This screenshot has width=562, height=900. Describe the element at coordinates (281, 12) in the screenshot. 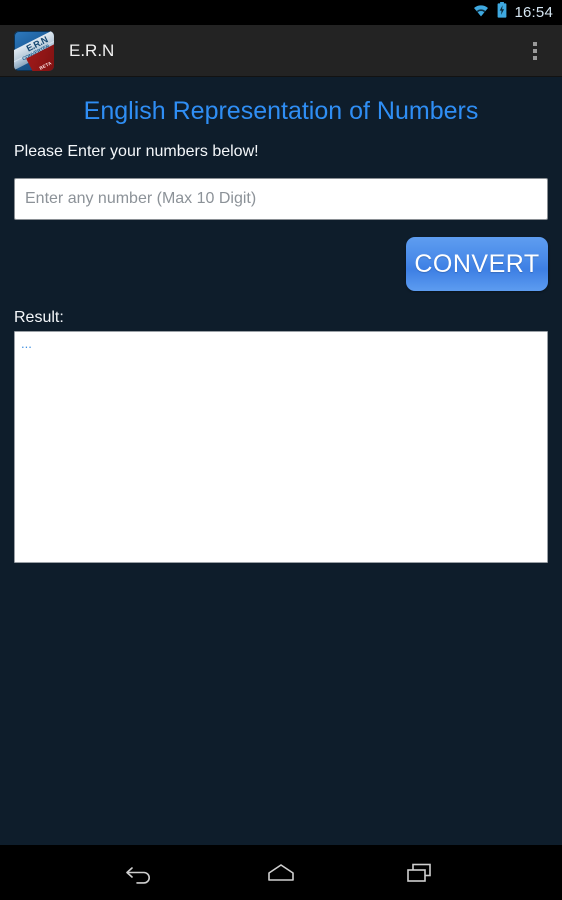

I see `status-bar: 16:54` at that location.